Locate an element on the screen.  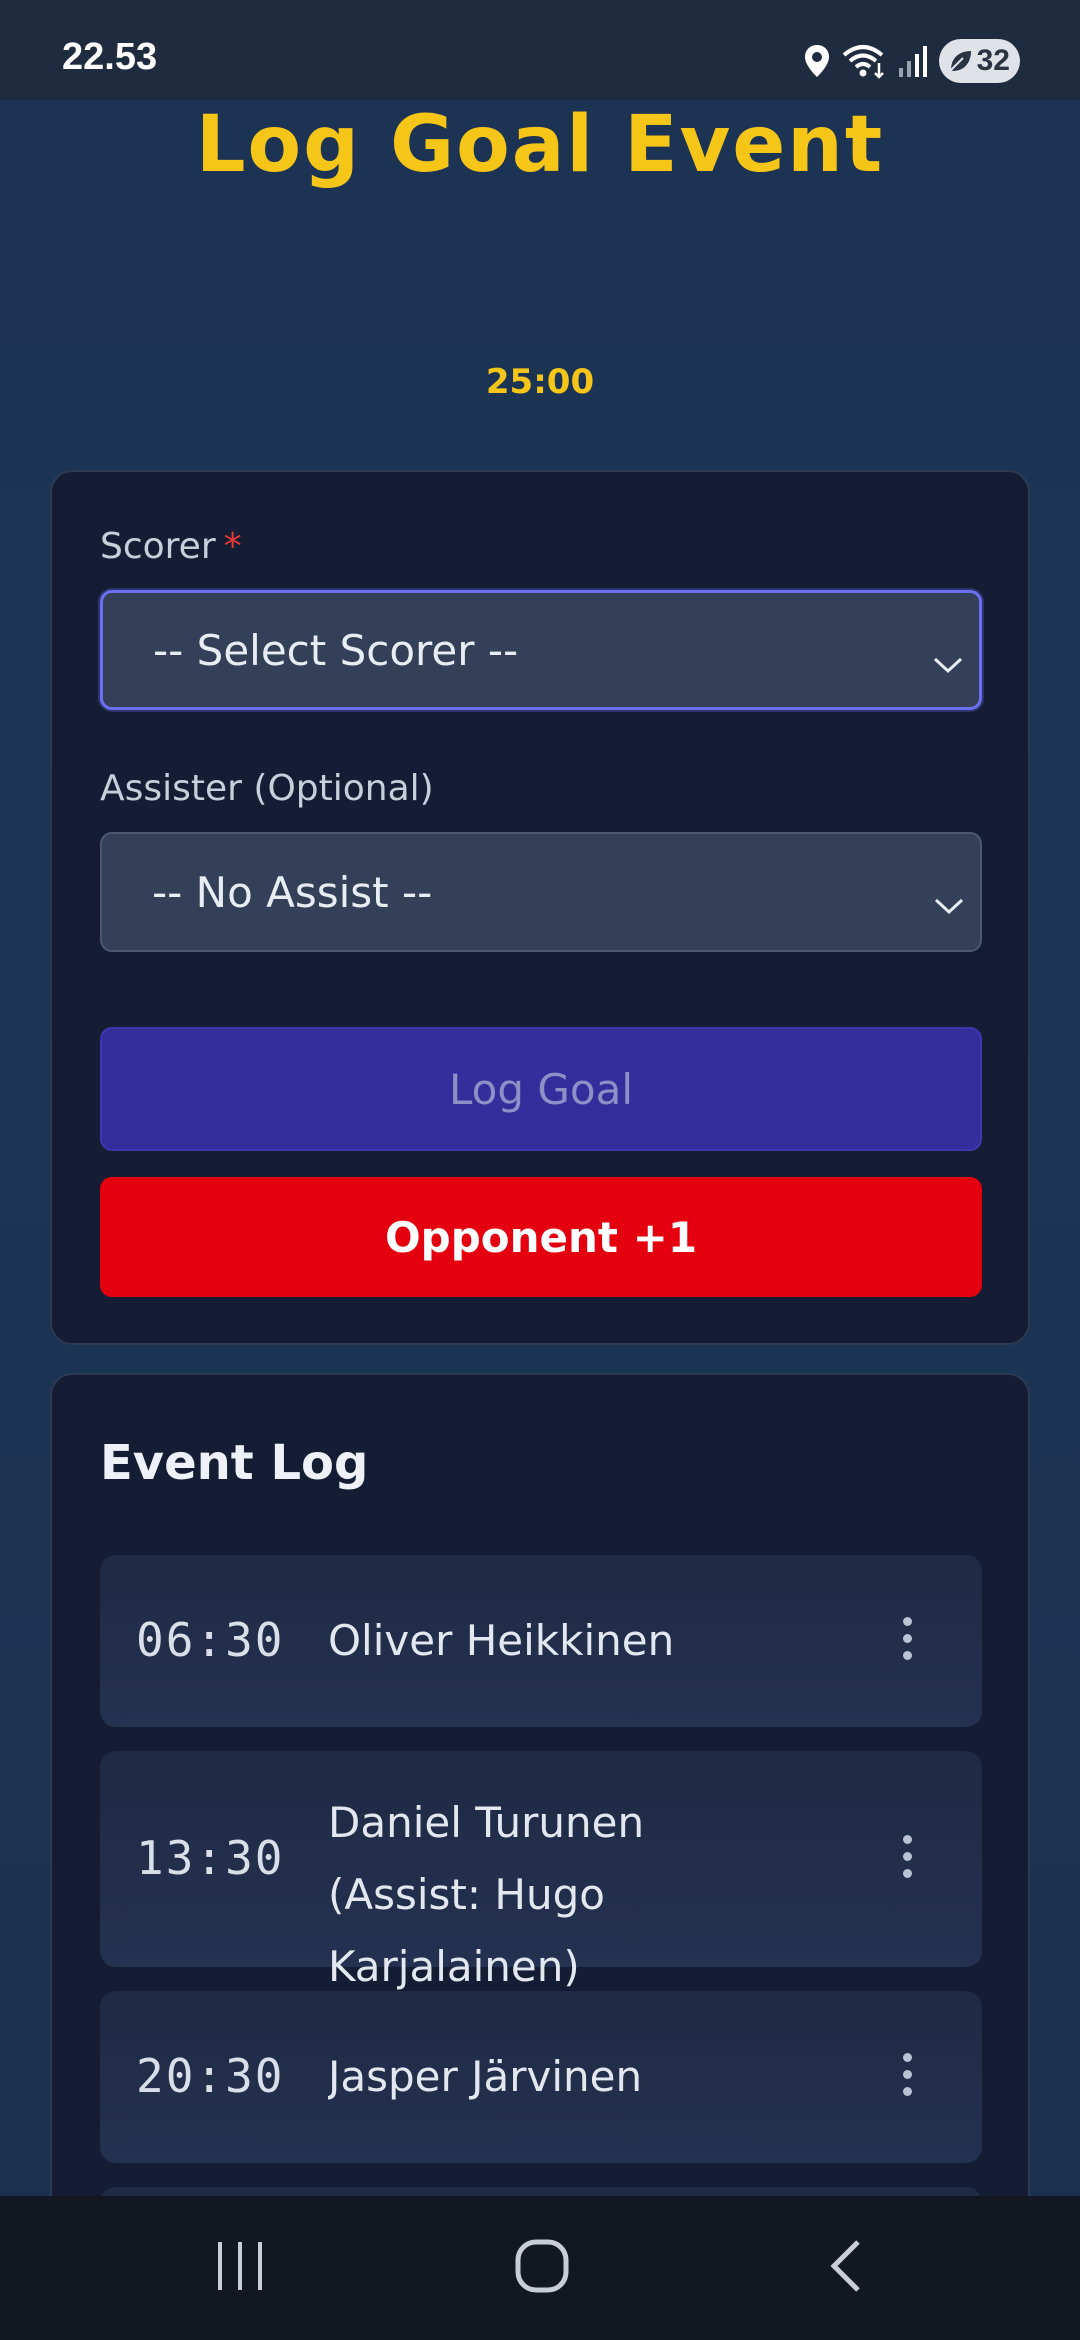
assister-select: -- No Assist -- is located at coordinates (541, 892).